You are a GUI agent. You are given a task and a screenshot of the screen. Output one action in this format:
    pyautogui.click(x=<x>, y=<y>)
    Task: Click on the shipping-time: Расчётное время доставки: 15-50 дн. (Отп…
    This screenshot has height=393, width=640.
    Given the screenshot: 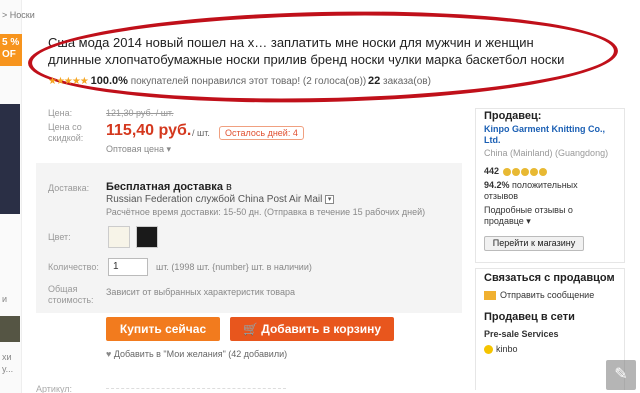 What is the action you would take?
    pyautogui.click(x=266, y=212)
    